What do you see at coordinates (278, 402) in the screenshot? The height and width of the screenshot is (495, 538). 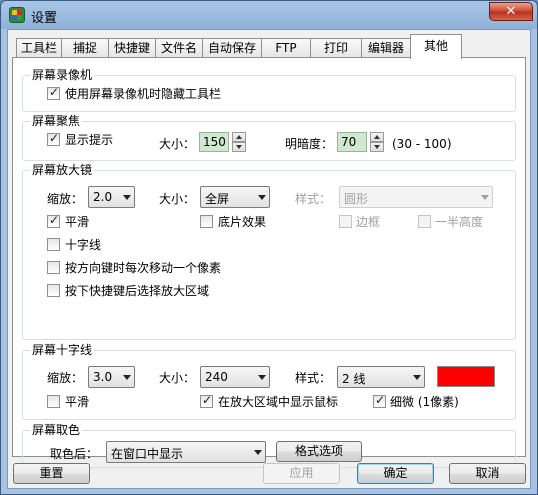 I see `show-cursor-label: 在放大区域中显示鼠标` at bounding box center [278, 402].